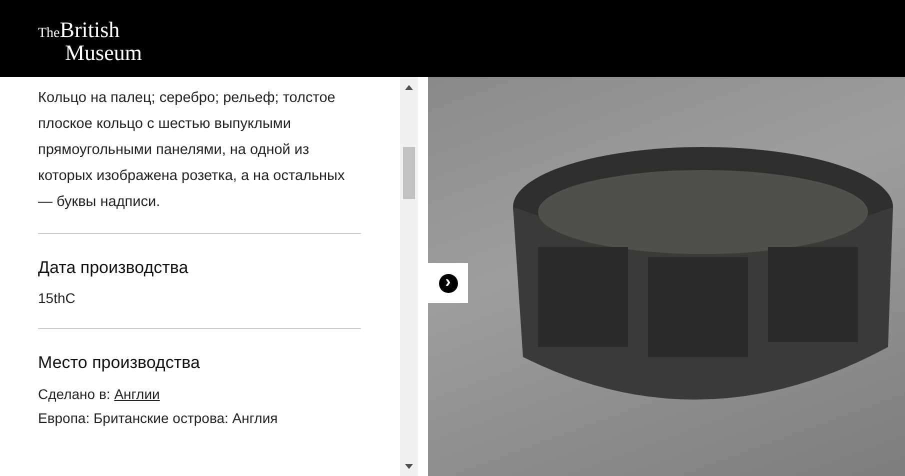 The width and height of the screenshot is (905, 476). What do you see at coordinates (409, 173) in the screenshot?
I see `scrollbar-thumb` at bounding box center [409, 173].